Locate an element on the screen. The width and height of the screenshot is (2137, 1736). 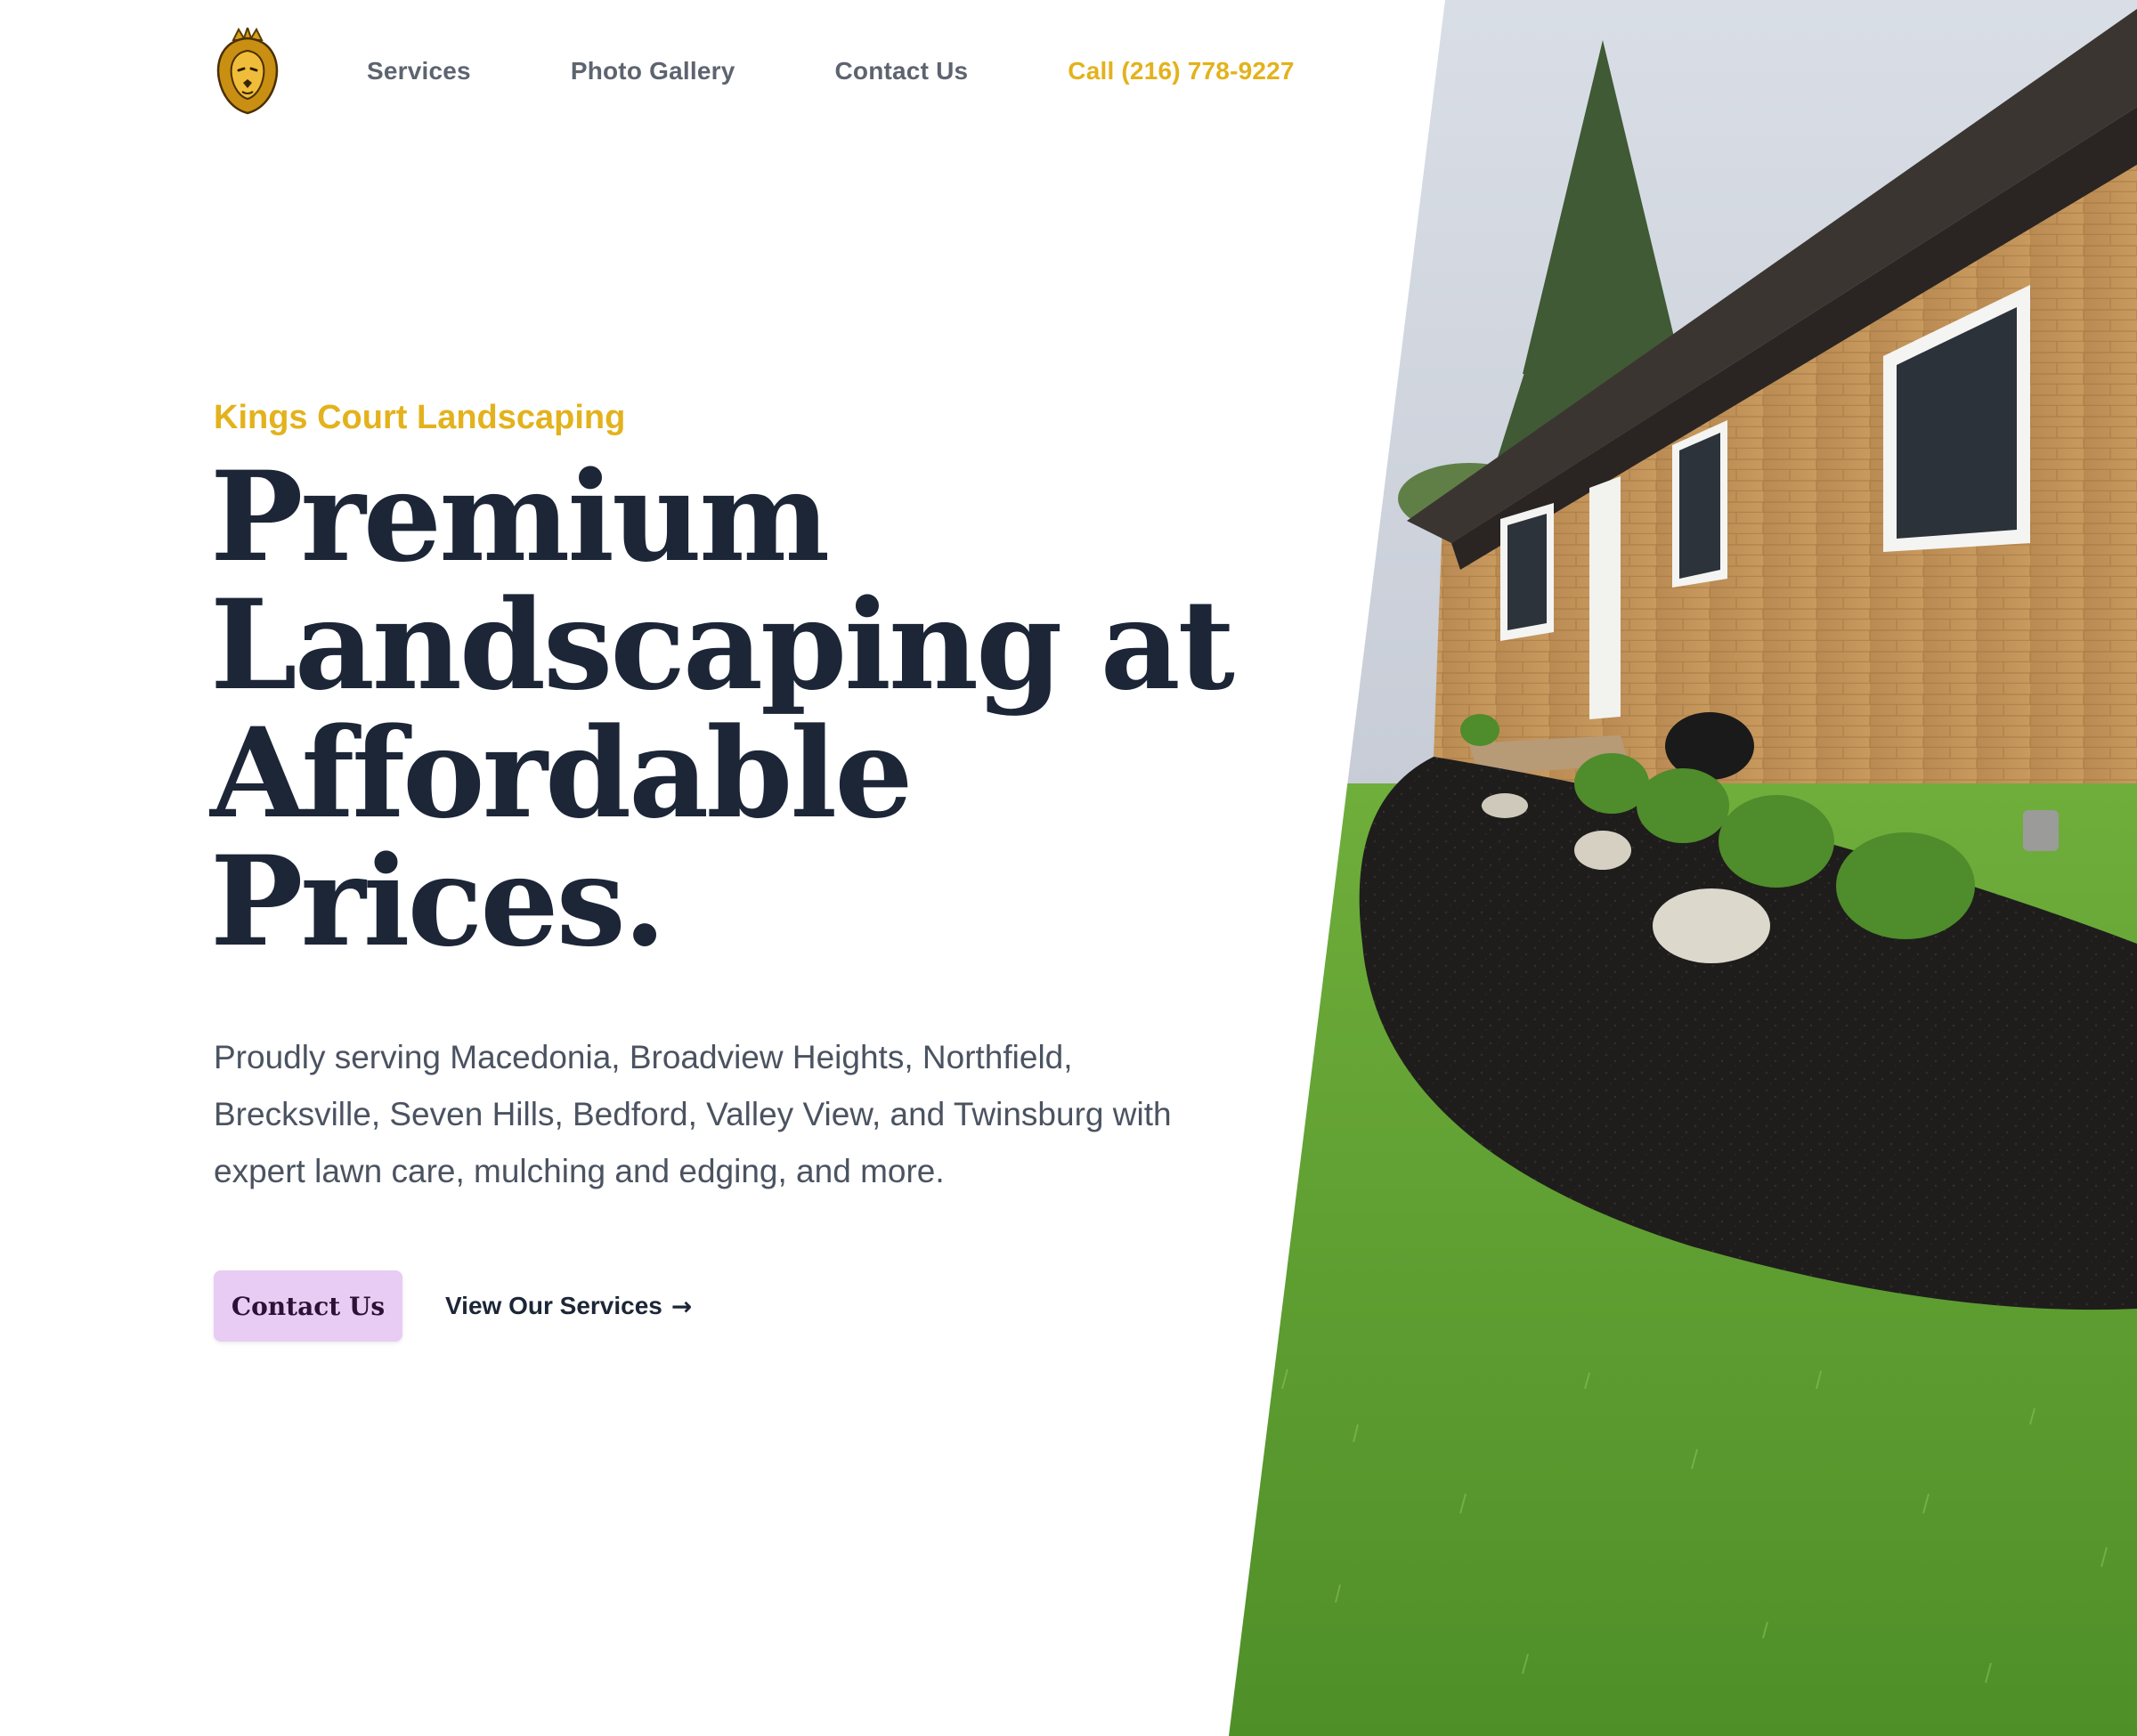
headline-line: Landscaping at is located at coordinates (722, 645).